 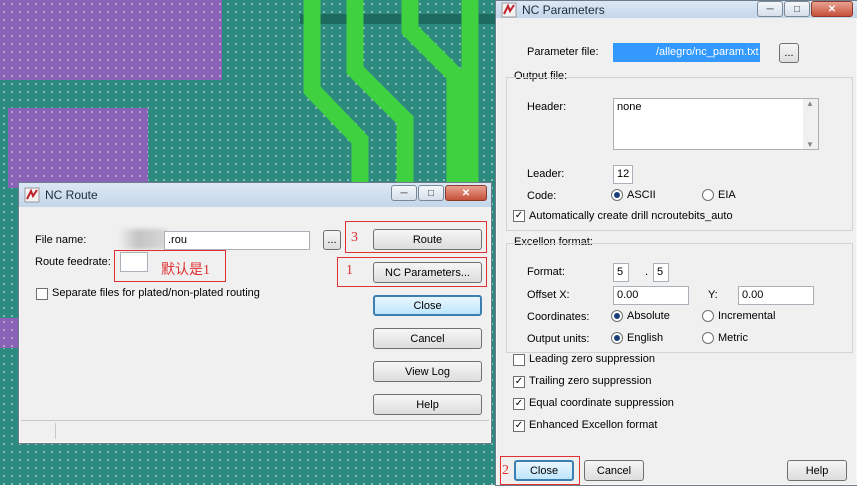 I want to click on parameter-file-label: Parameter file:, so click(x=563, y=52).